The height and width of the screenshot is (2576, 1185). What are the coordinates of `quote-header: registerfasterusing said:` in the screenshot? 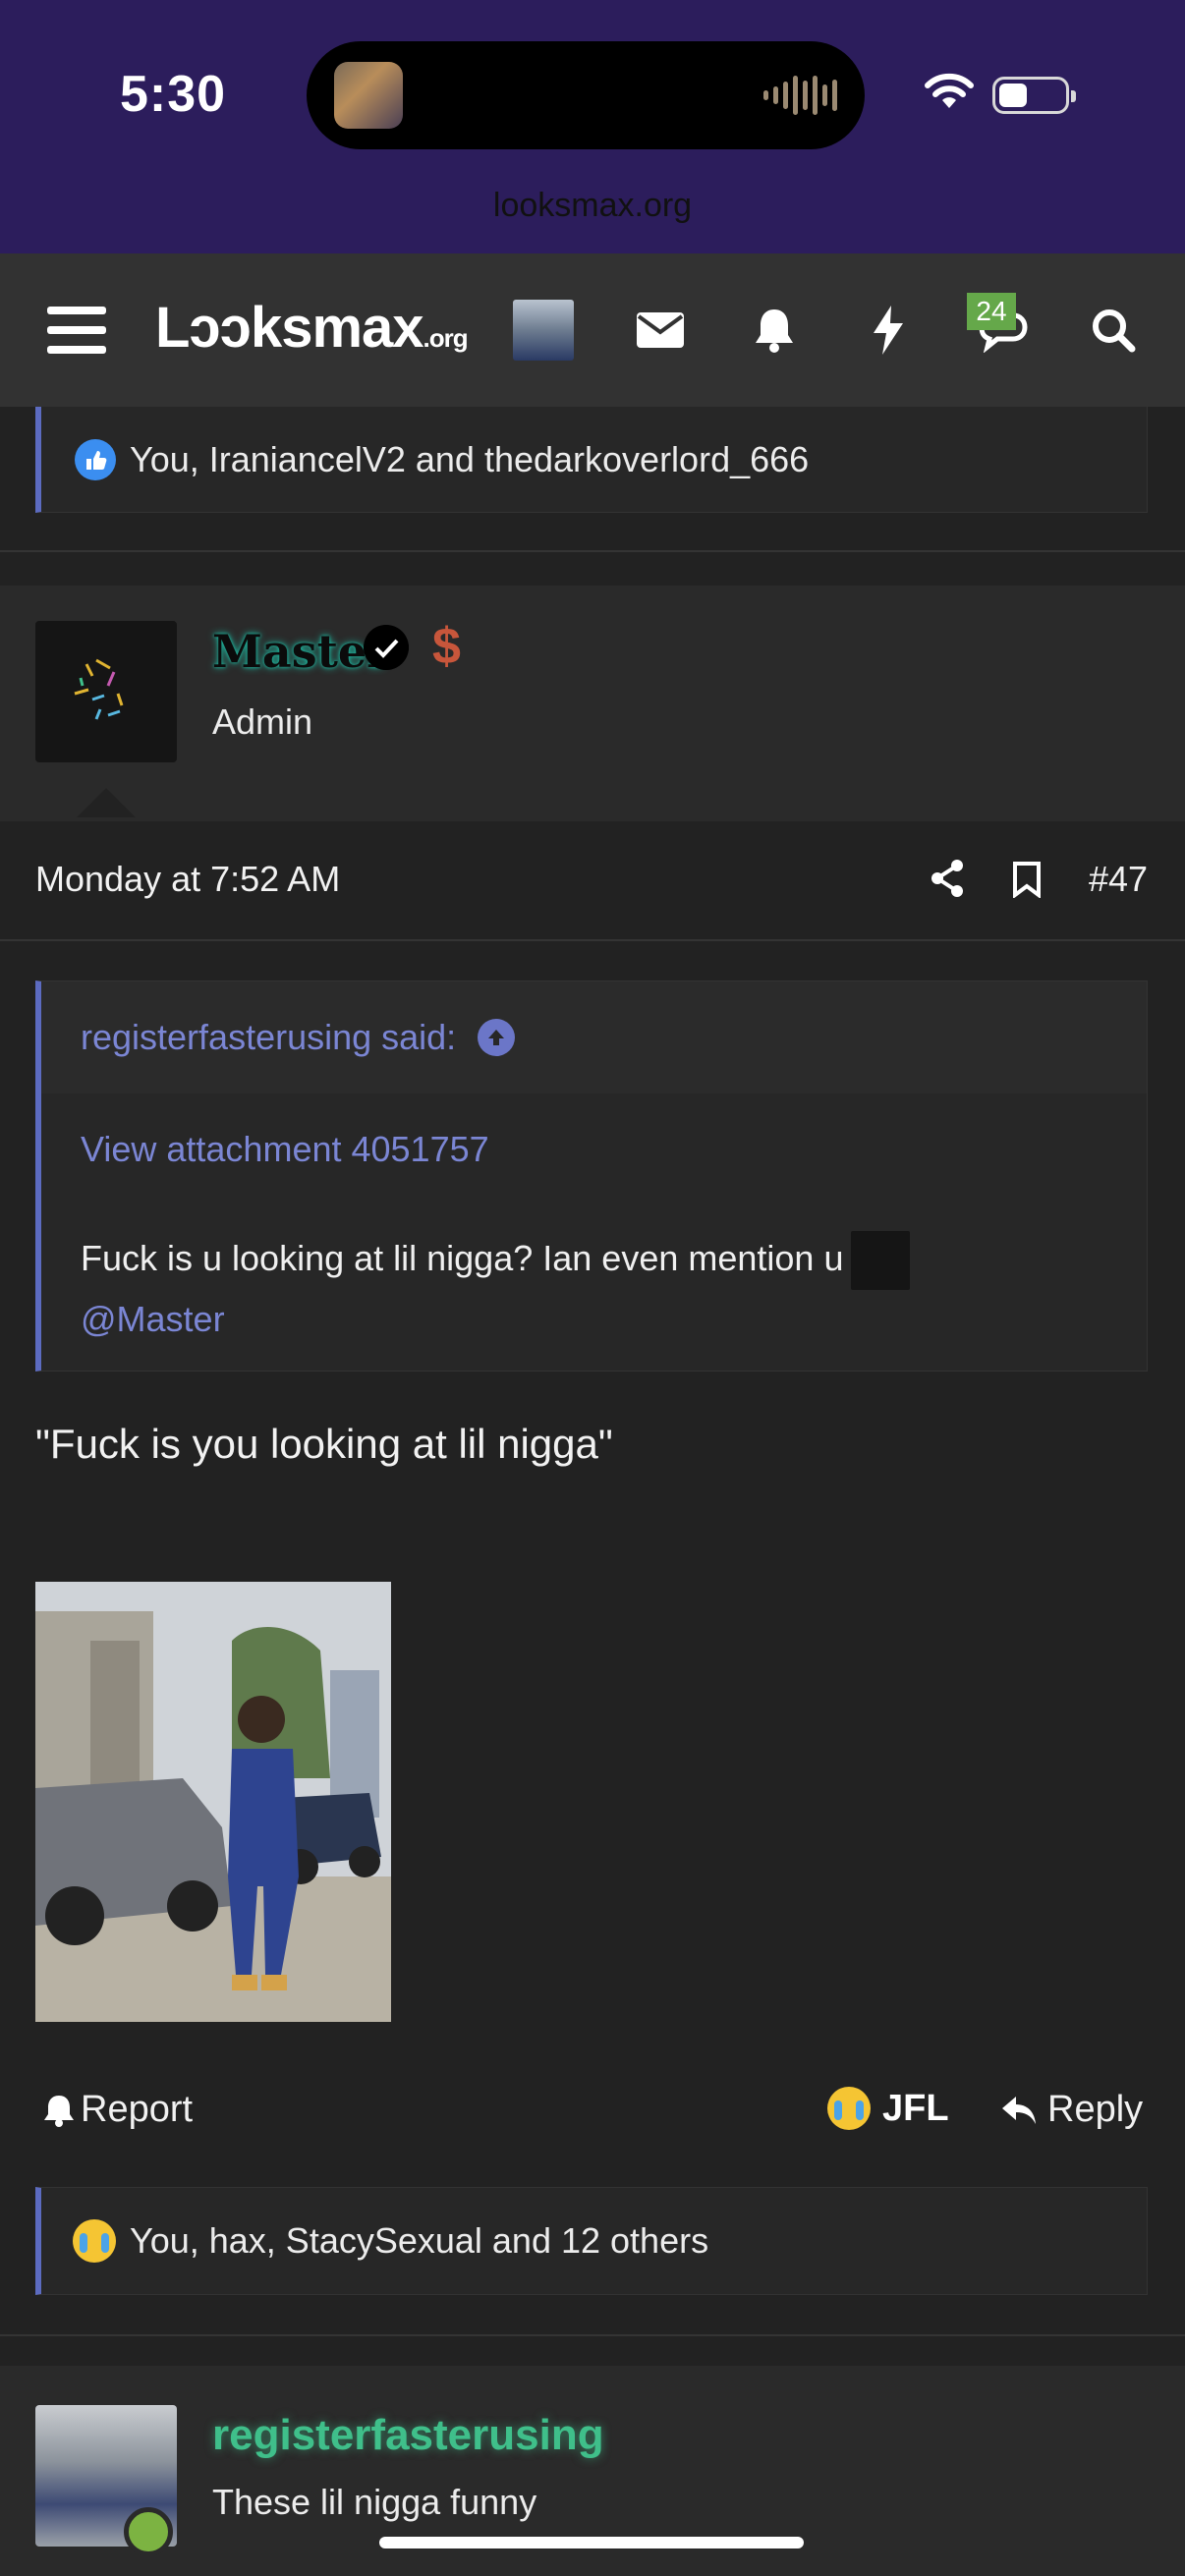 It's located at (594, 1037).